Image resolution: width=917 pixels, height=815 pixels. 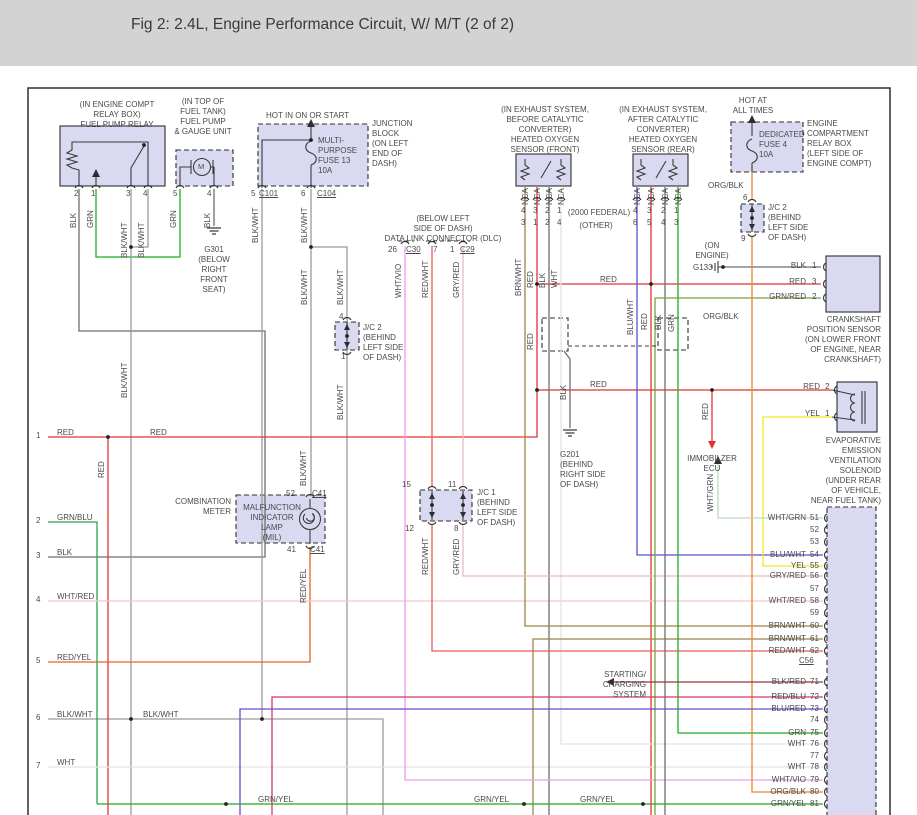 What do you see at coordinates (743, 238) in the screenshot?
I see `diagram-label: 9` at bounding box center [743, 238].